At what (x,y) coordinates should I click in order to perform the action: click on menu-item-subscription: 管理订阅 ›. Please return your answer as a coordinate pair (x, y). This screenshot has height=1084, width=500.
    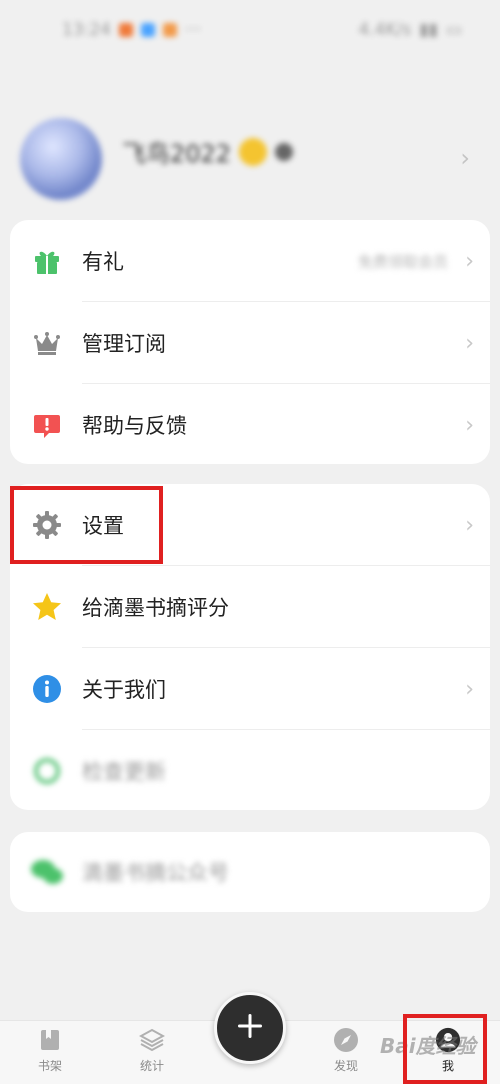
    Looking at the image, I should click on (250, 343).